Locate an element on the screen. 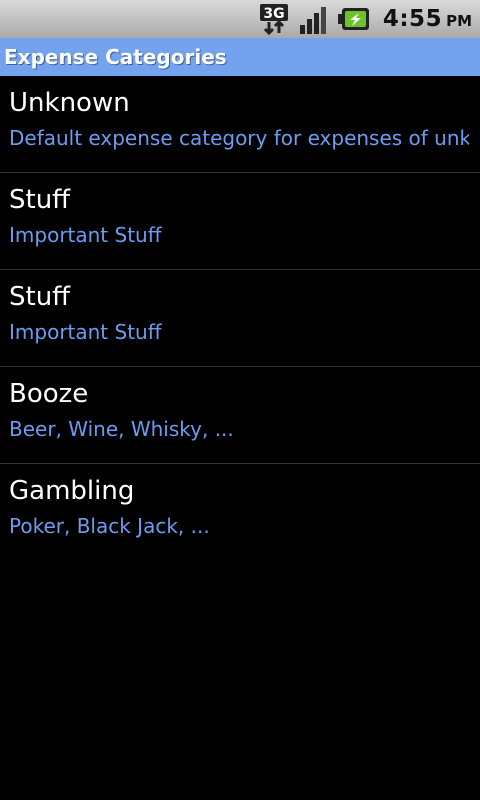 This screenshot has width=480, height=800. signal-strength-icon is located at coordinates (315, 19).